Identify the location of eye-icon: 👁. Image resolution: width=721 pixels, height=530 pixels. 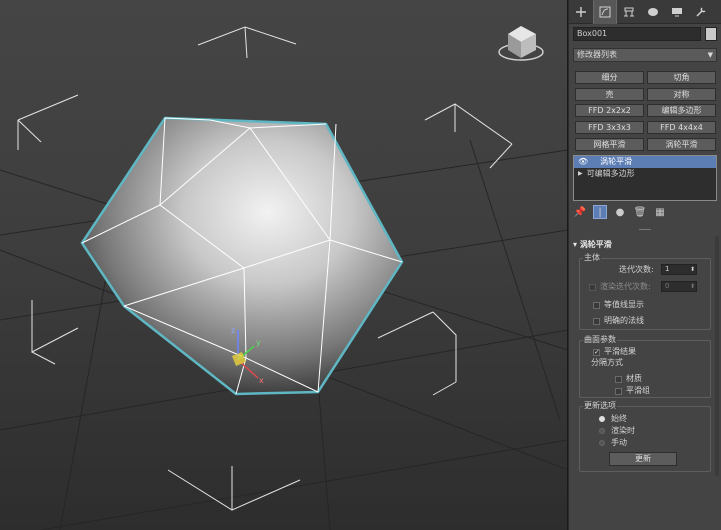
(583, 162).